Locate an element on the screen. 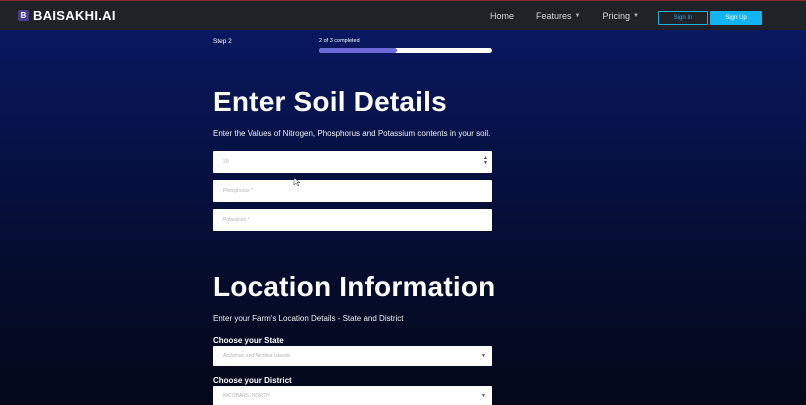 The height and width of the screenshot is (405, 806). nav-links: Home Features ▼ Pricing ▼ is located at coordinates (575, 16).